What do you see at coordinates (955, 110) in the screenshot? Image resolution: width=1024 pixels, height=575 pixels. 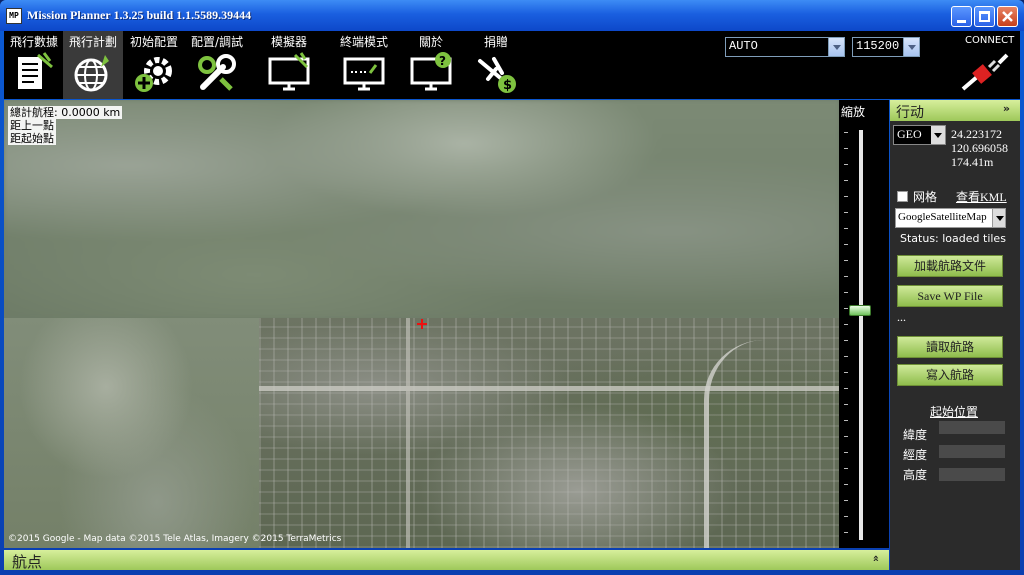 I see `action-panel-header: 行动 »` at bounding box center [955, 110].